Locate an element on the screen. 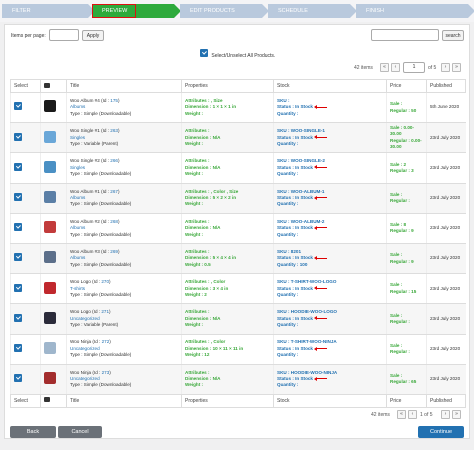 The height and width of the screenshot is (450, 474). cancel-button: Cancel is located at coordinates (80, 432).